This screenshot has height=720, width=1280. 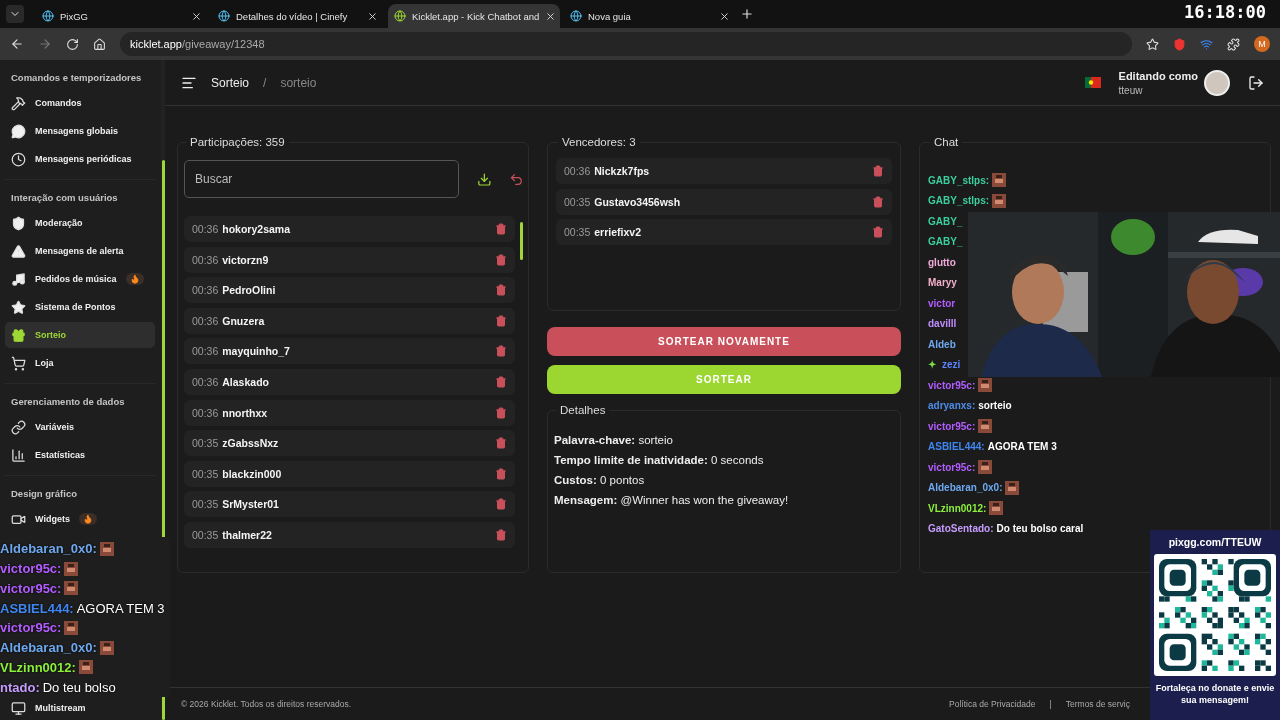 What do you see at coordinates (80, 251) in the screenshot?
I see `sidebar-item: Mensagens de alerta` at bounding box center [80, 251].